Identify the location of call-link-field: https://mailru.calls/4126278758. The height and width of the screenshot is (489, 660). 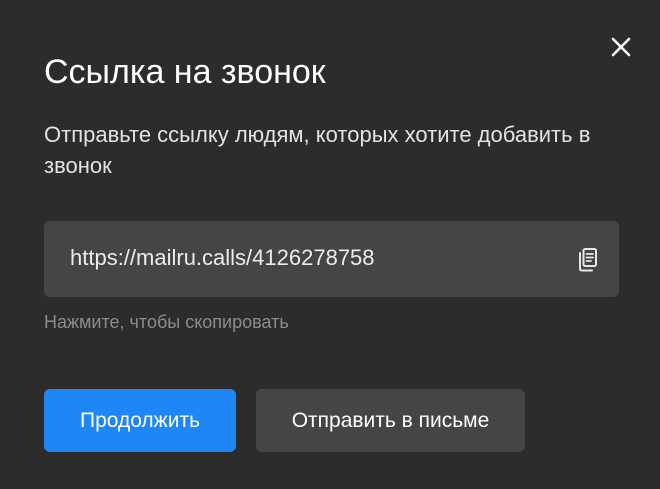
(331, 259).